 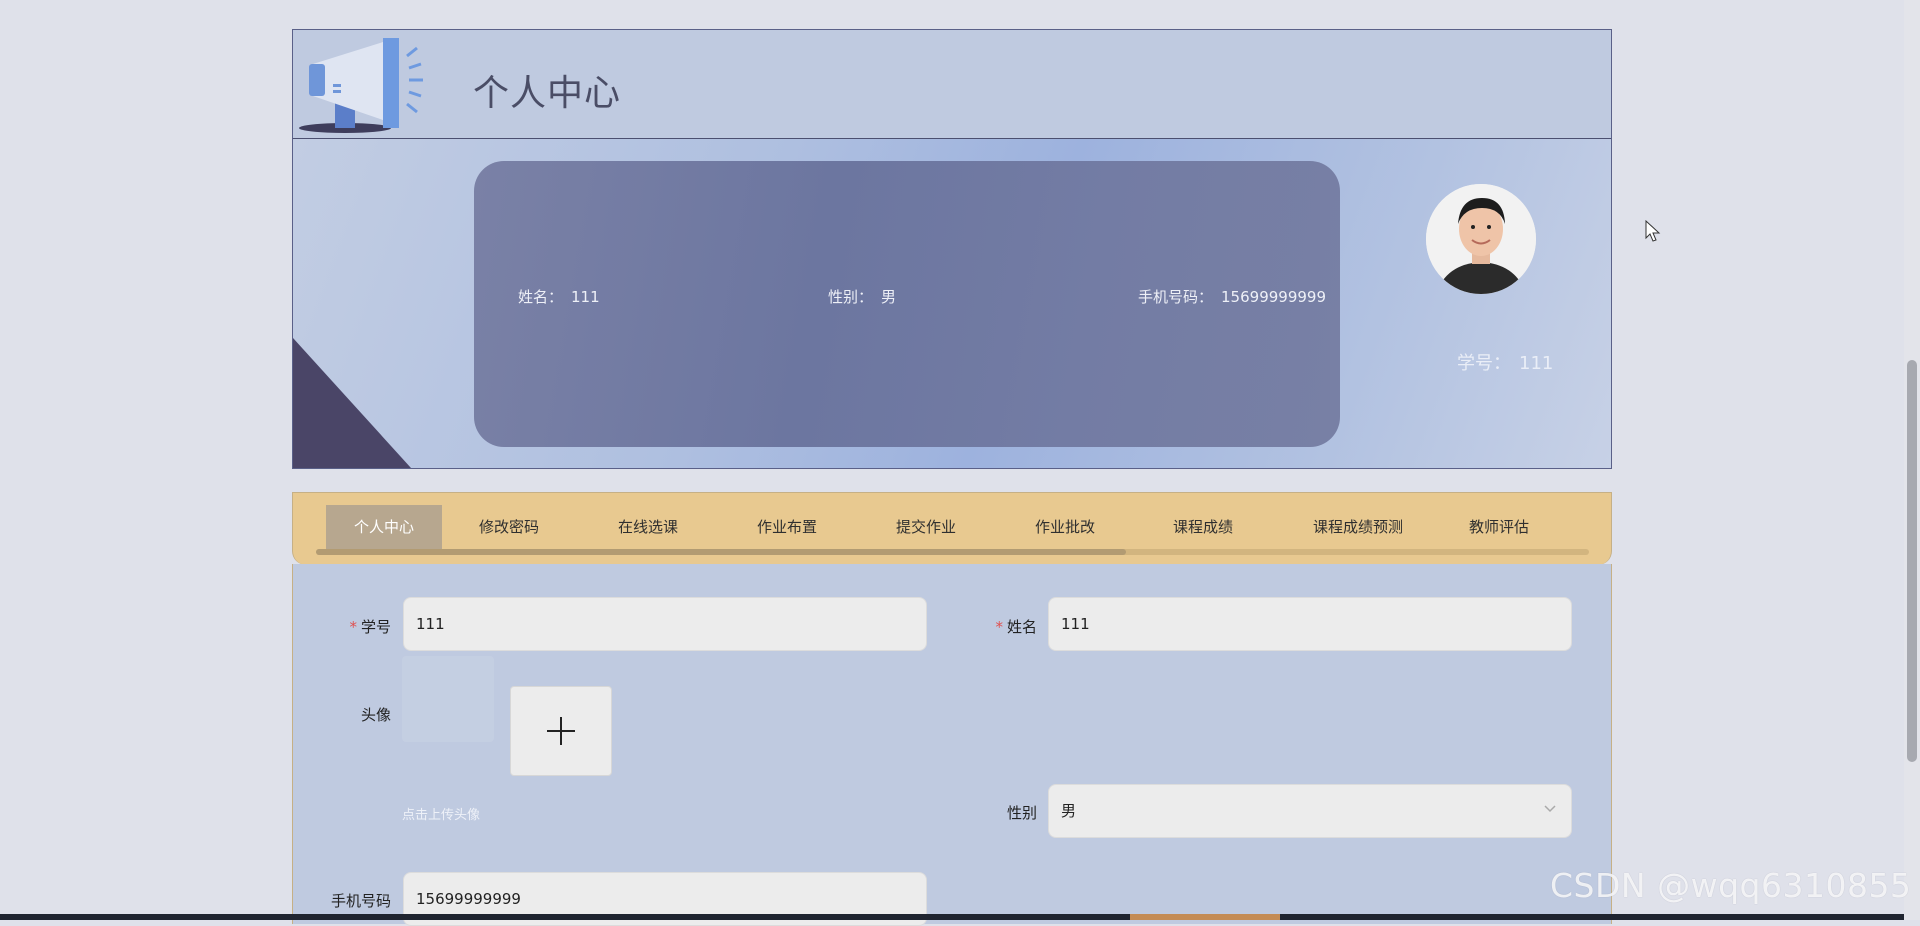 I want to click on profile-phone: 手机号码： 15699999999, so click(x=1232, y=296).